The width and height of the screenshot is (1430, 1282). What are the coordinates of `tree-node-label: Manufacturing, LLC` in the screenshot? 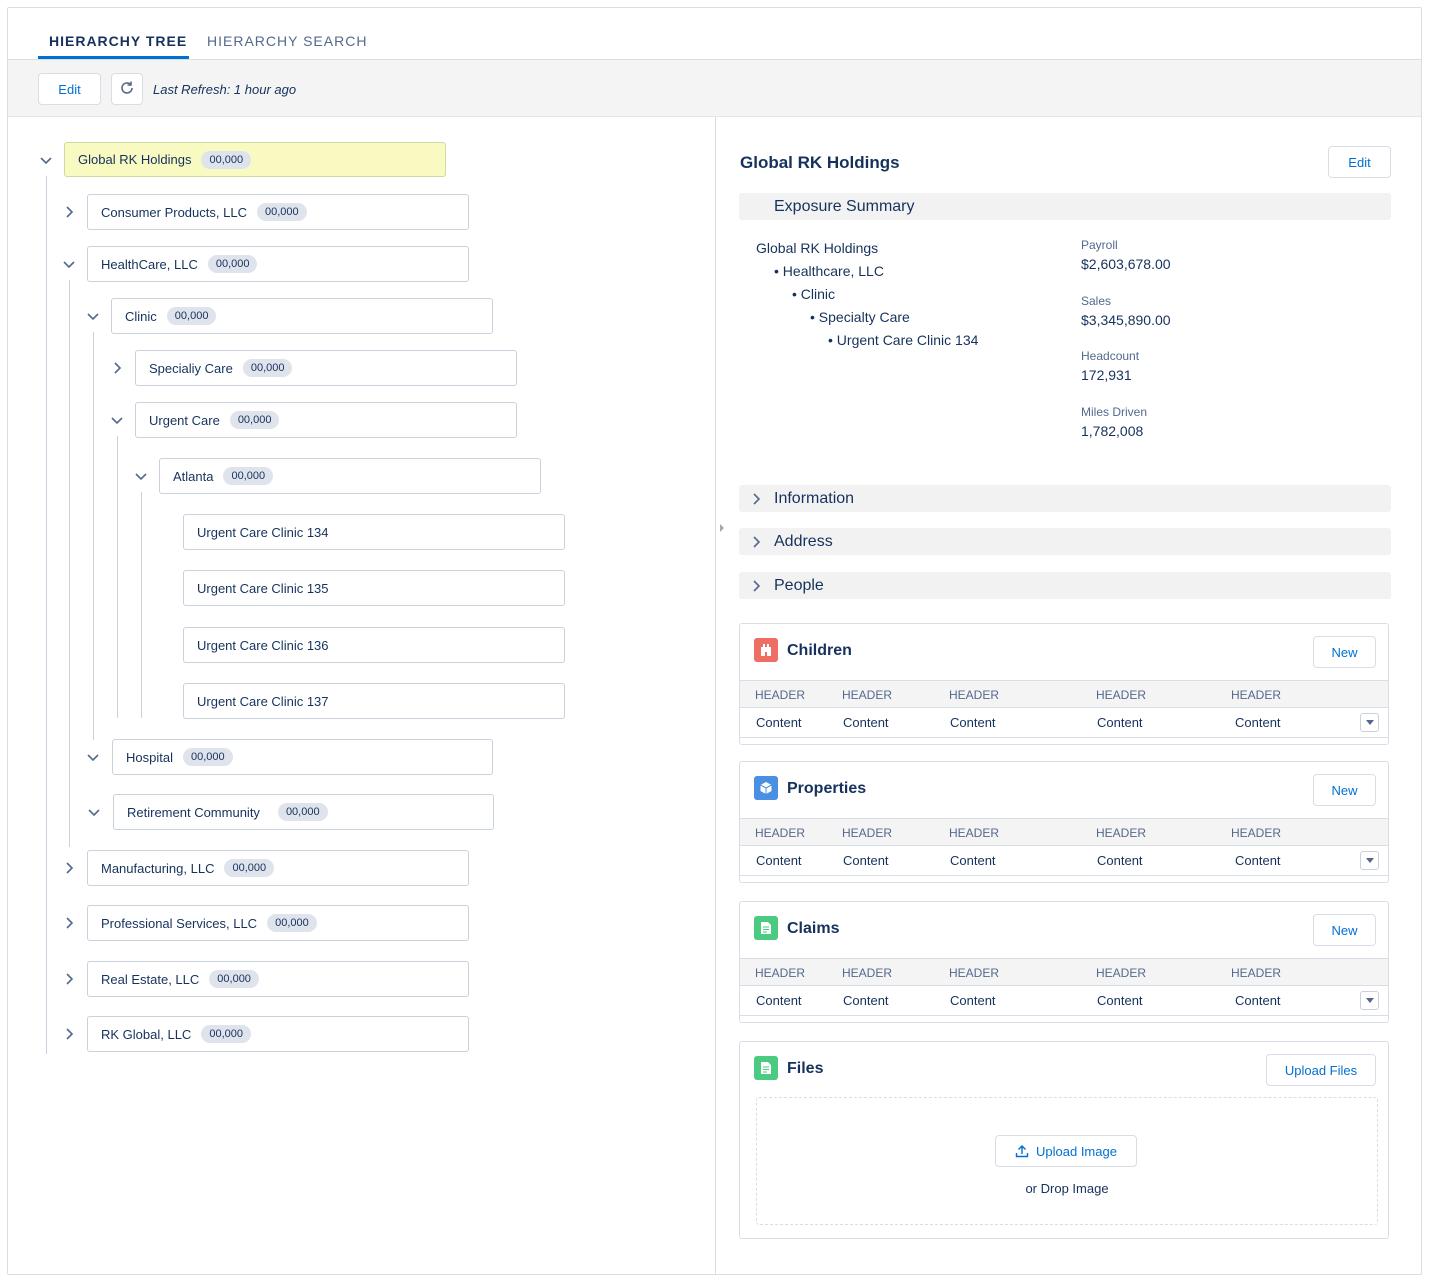 It's located at (158, 868).